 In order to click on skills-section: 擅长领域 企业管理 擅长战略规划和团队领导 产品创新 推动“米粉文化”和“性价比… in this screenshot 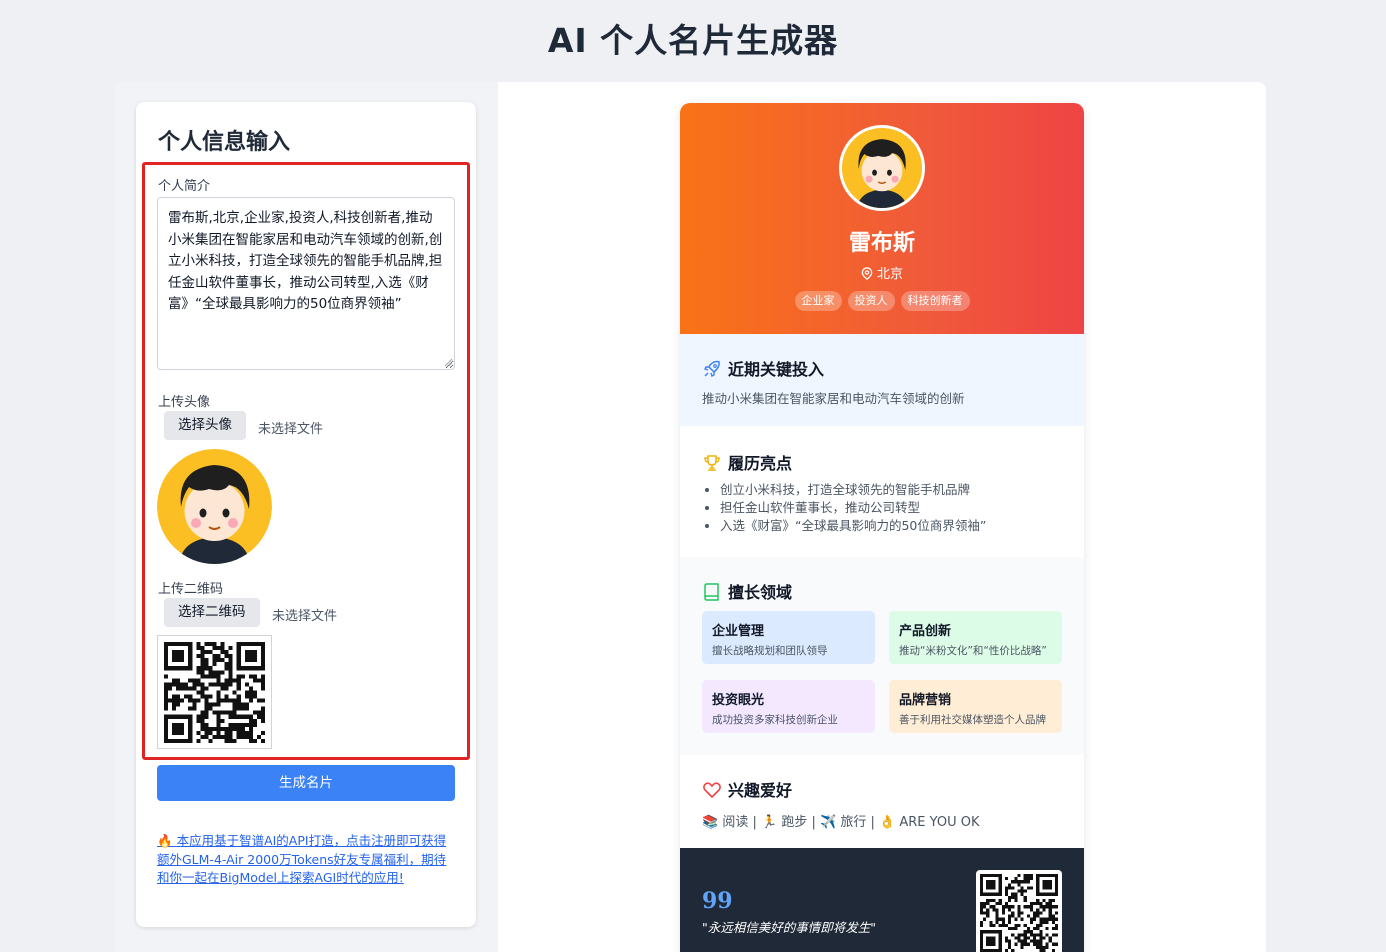, I will do `click(882, 656)`.